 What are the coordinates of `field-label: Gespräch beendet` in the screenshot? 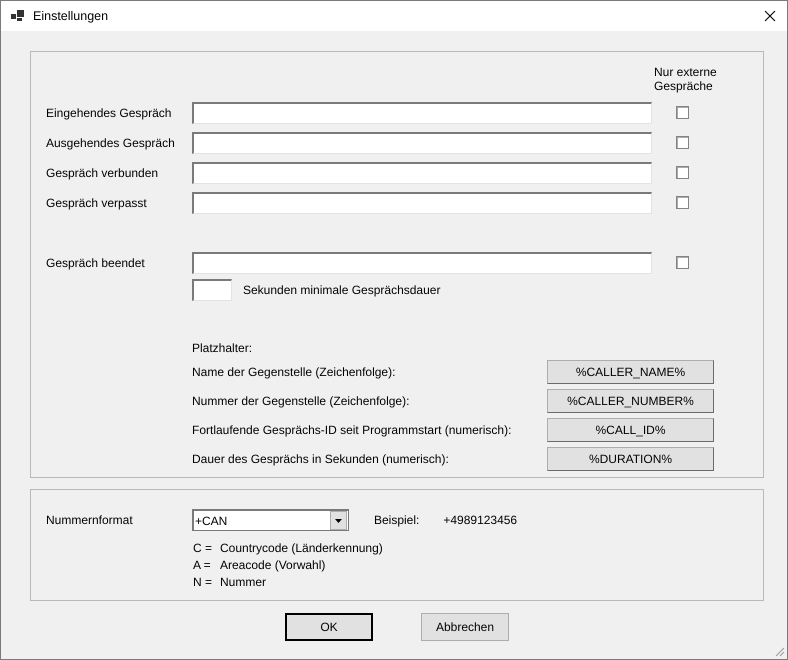 It's located at (96, 263).